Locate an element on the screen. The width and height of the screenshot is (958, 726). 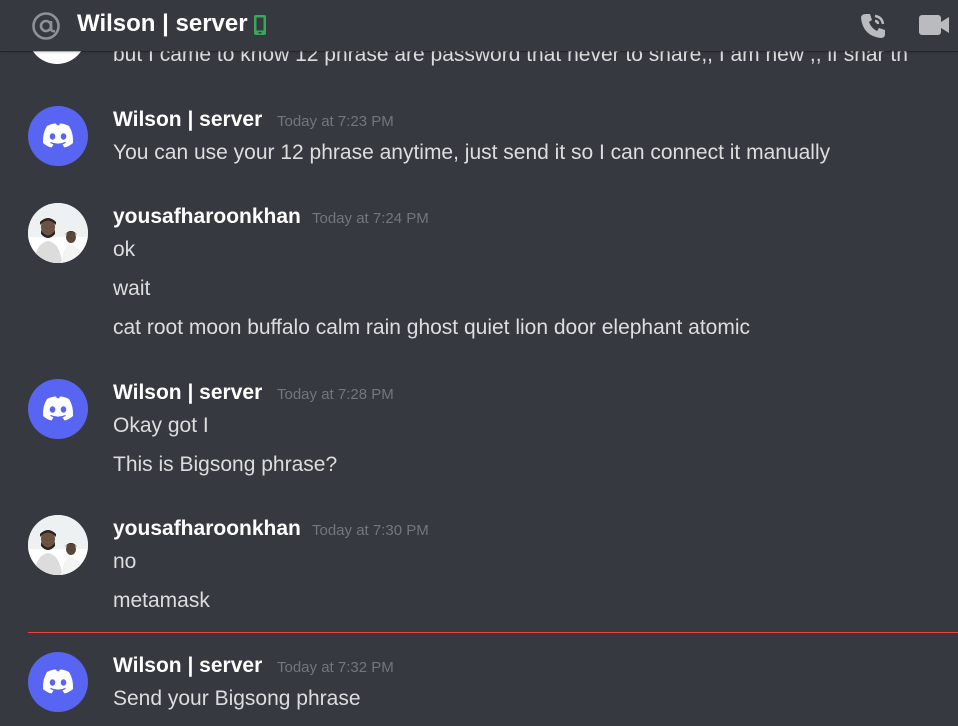
message-text: ok is located at coordinates (124, 249).